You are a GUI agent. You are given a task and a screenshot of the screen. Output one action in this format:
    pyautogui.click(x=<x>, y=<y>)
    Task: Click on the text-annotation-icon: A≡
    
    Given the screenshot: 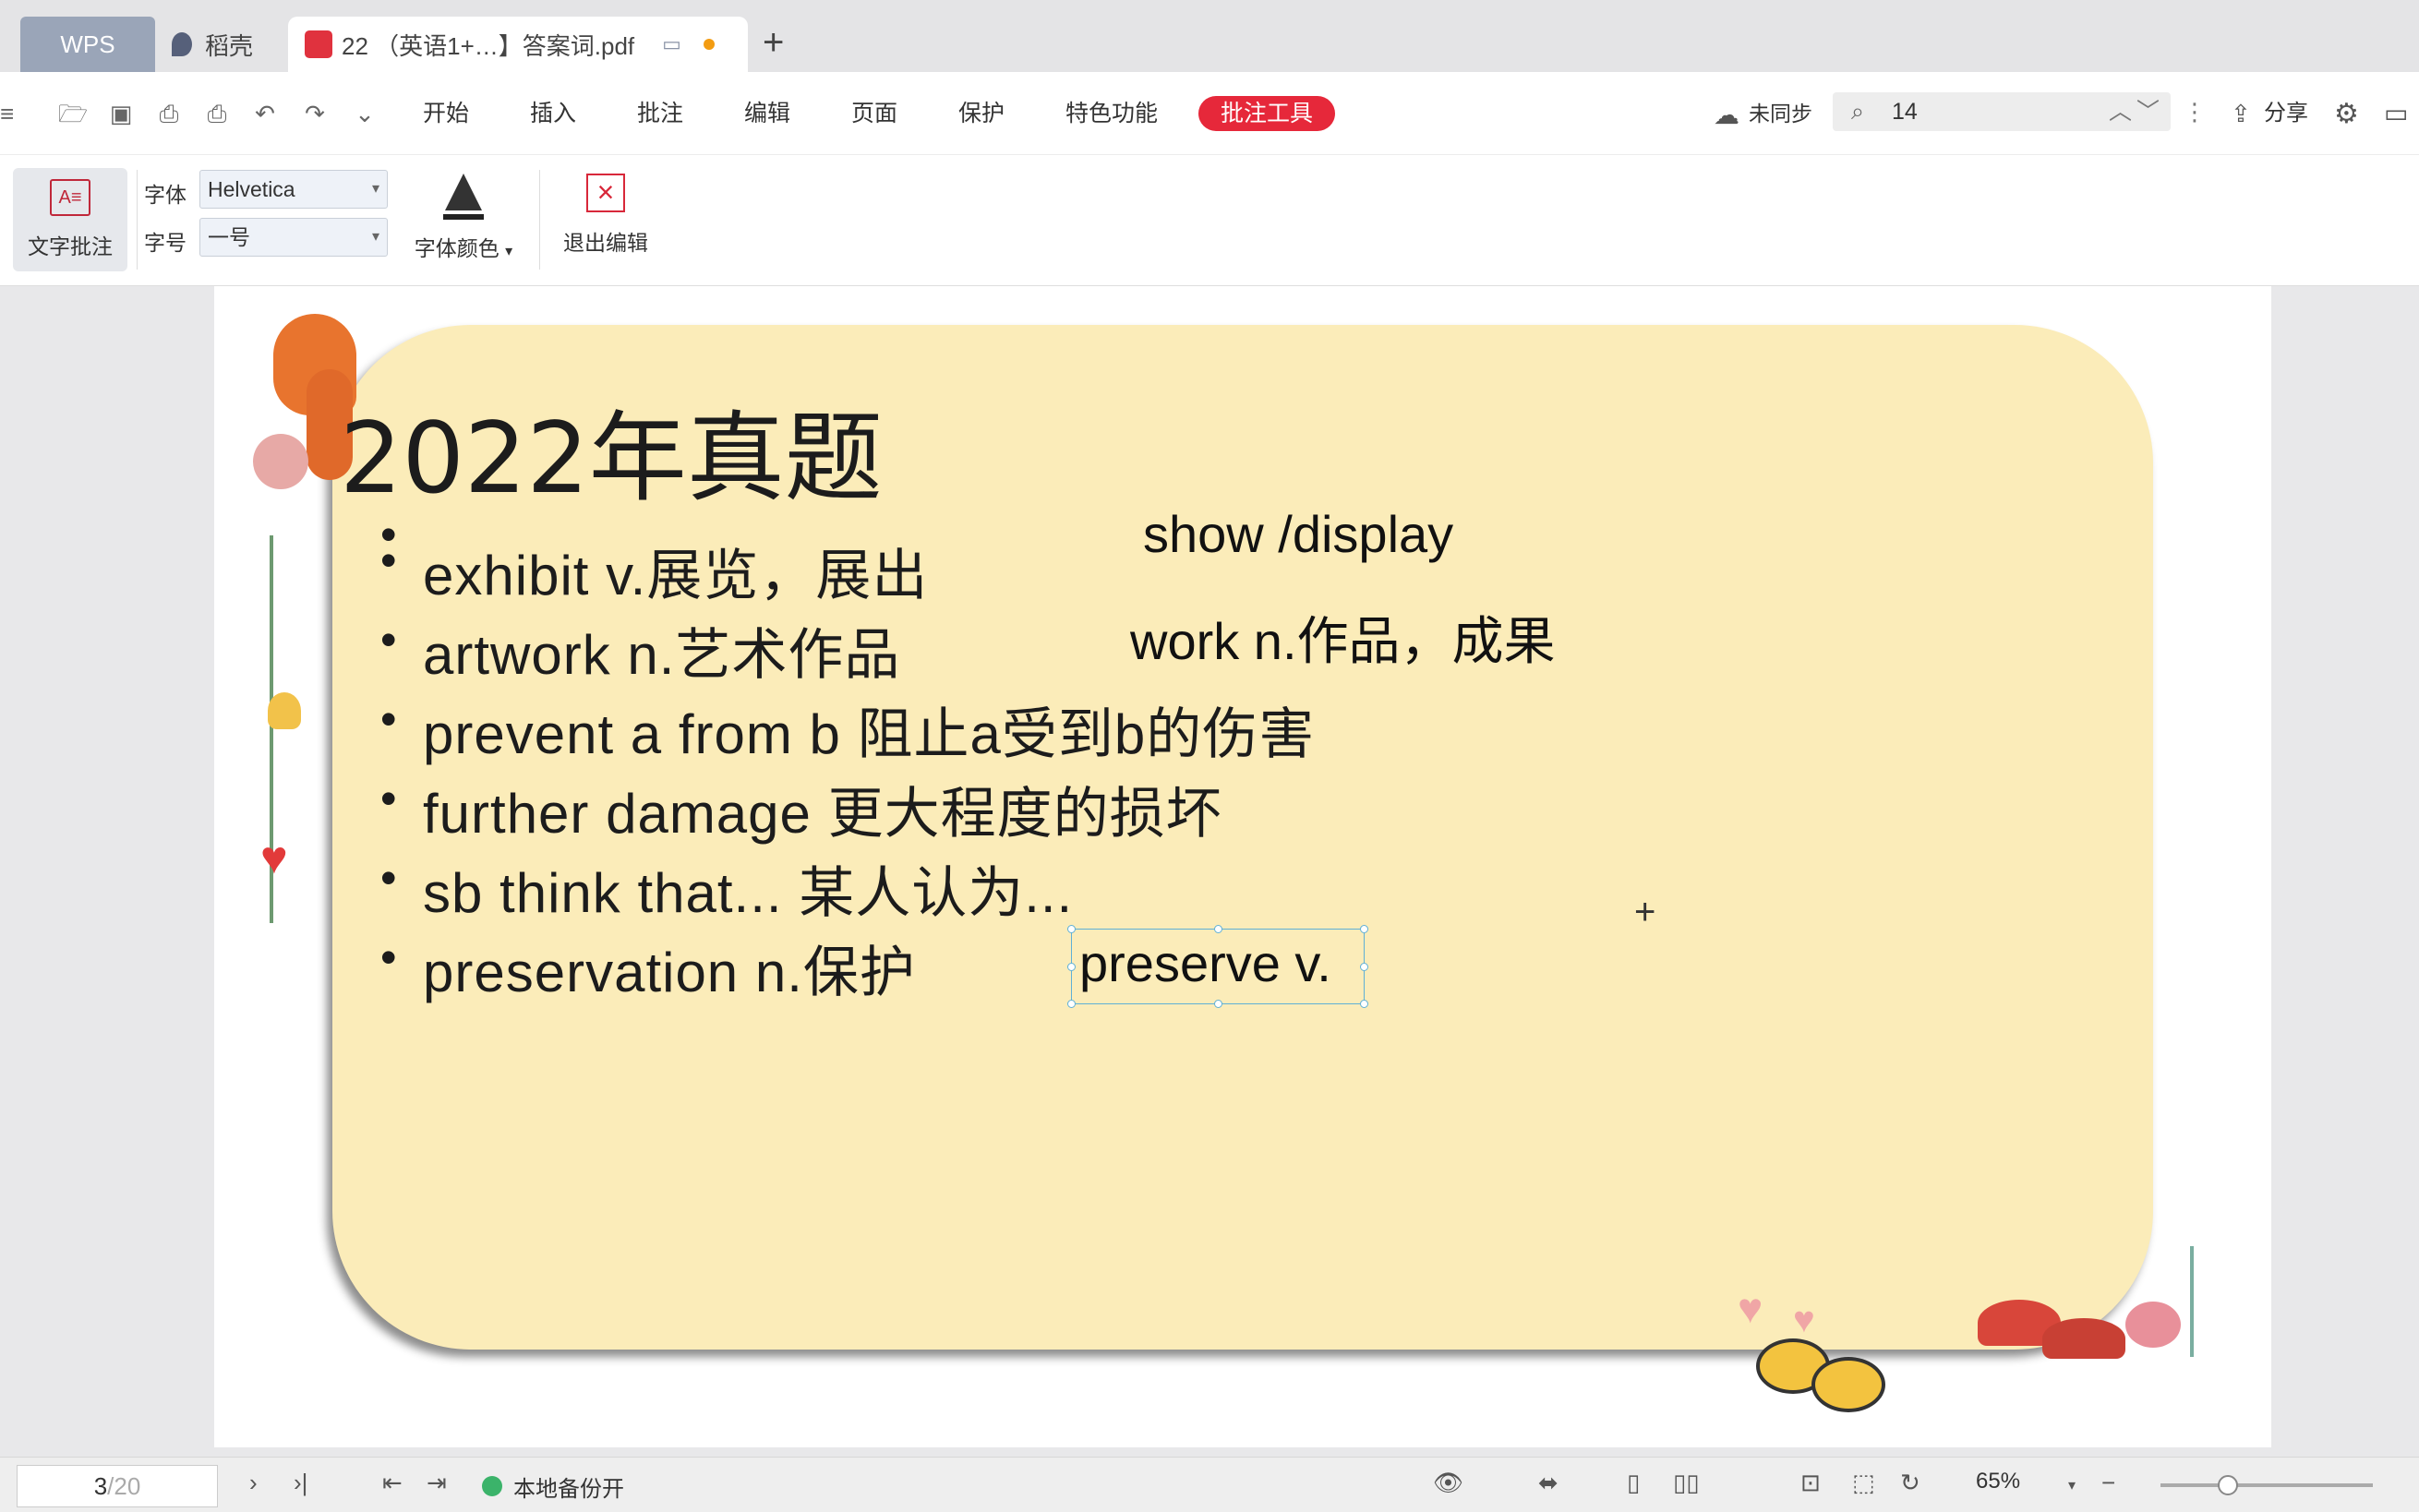 What is the action you would take?
    pyautogui.click(x=70, y=197)
    